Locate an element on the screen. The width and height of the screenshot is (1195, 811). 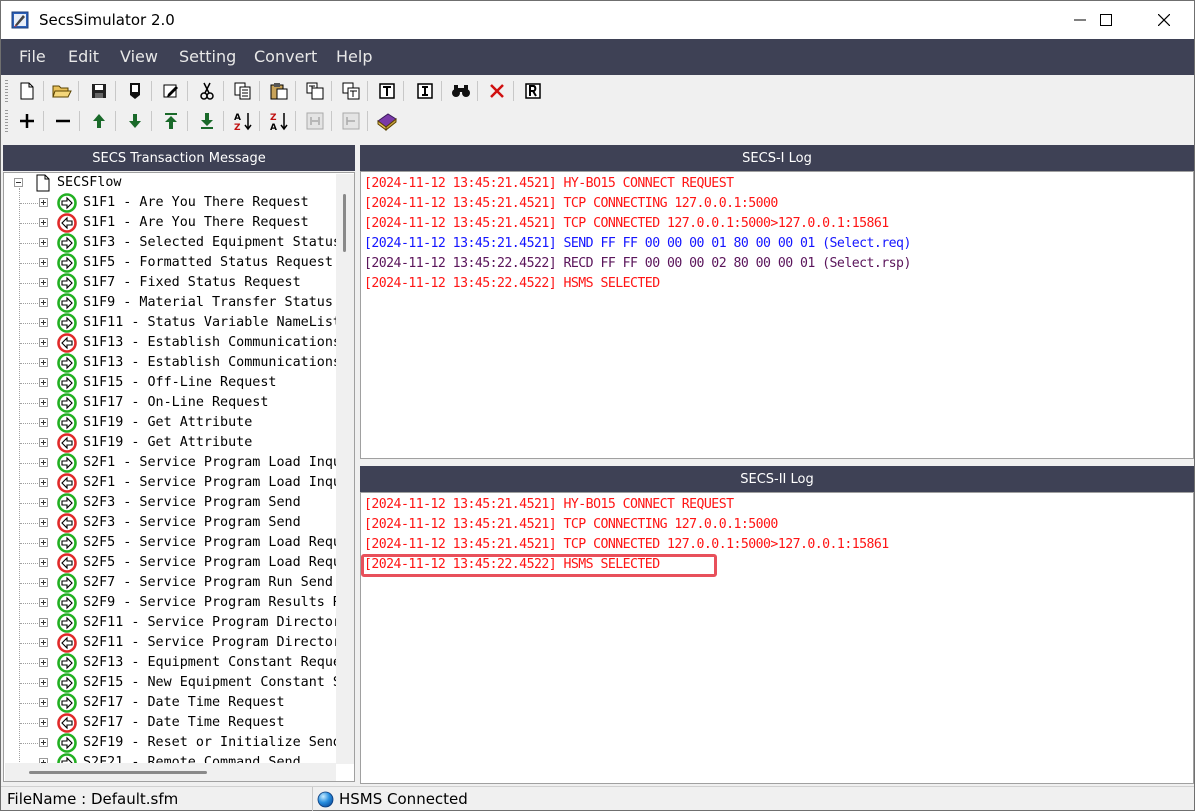
paste-block-icon is located at coordinates (351, 91).